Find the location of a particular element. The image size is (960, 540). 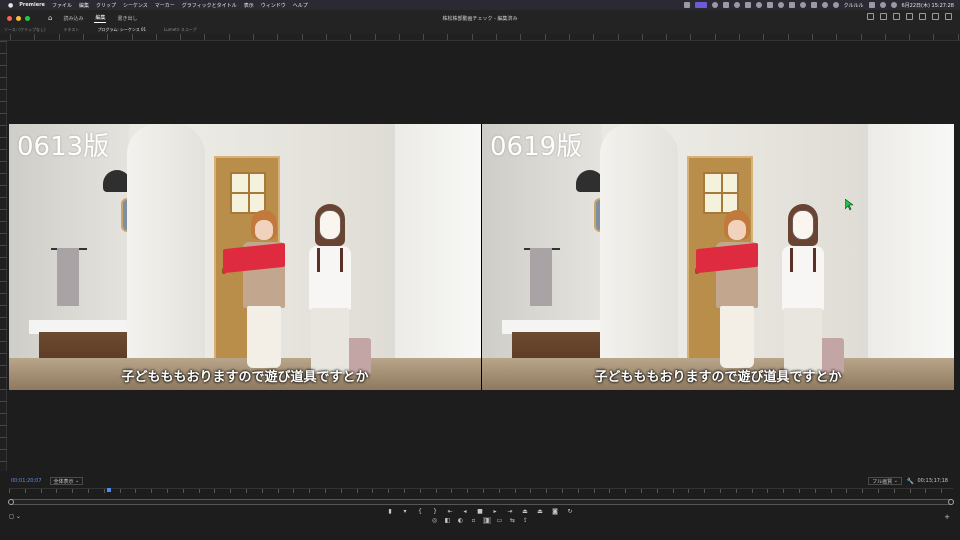

transparency-grid-icon: ▭ is located at coordinates (500, 520).